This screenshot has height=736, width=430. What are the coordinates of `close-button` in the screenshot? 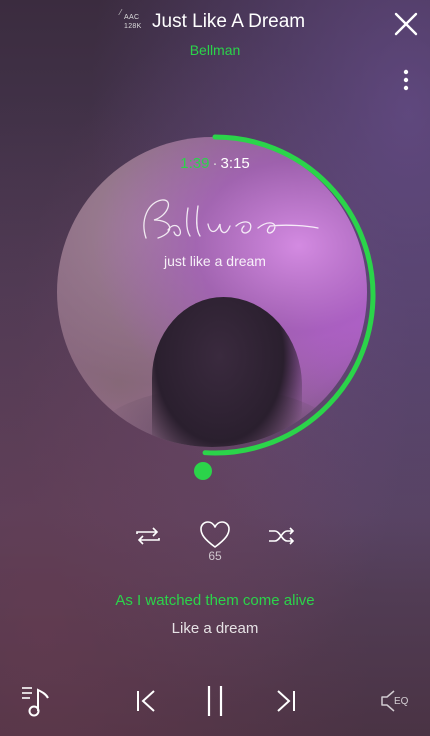 It's located at (406, 24).